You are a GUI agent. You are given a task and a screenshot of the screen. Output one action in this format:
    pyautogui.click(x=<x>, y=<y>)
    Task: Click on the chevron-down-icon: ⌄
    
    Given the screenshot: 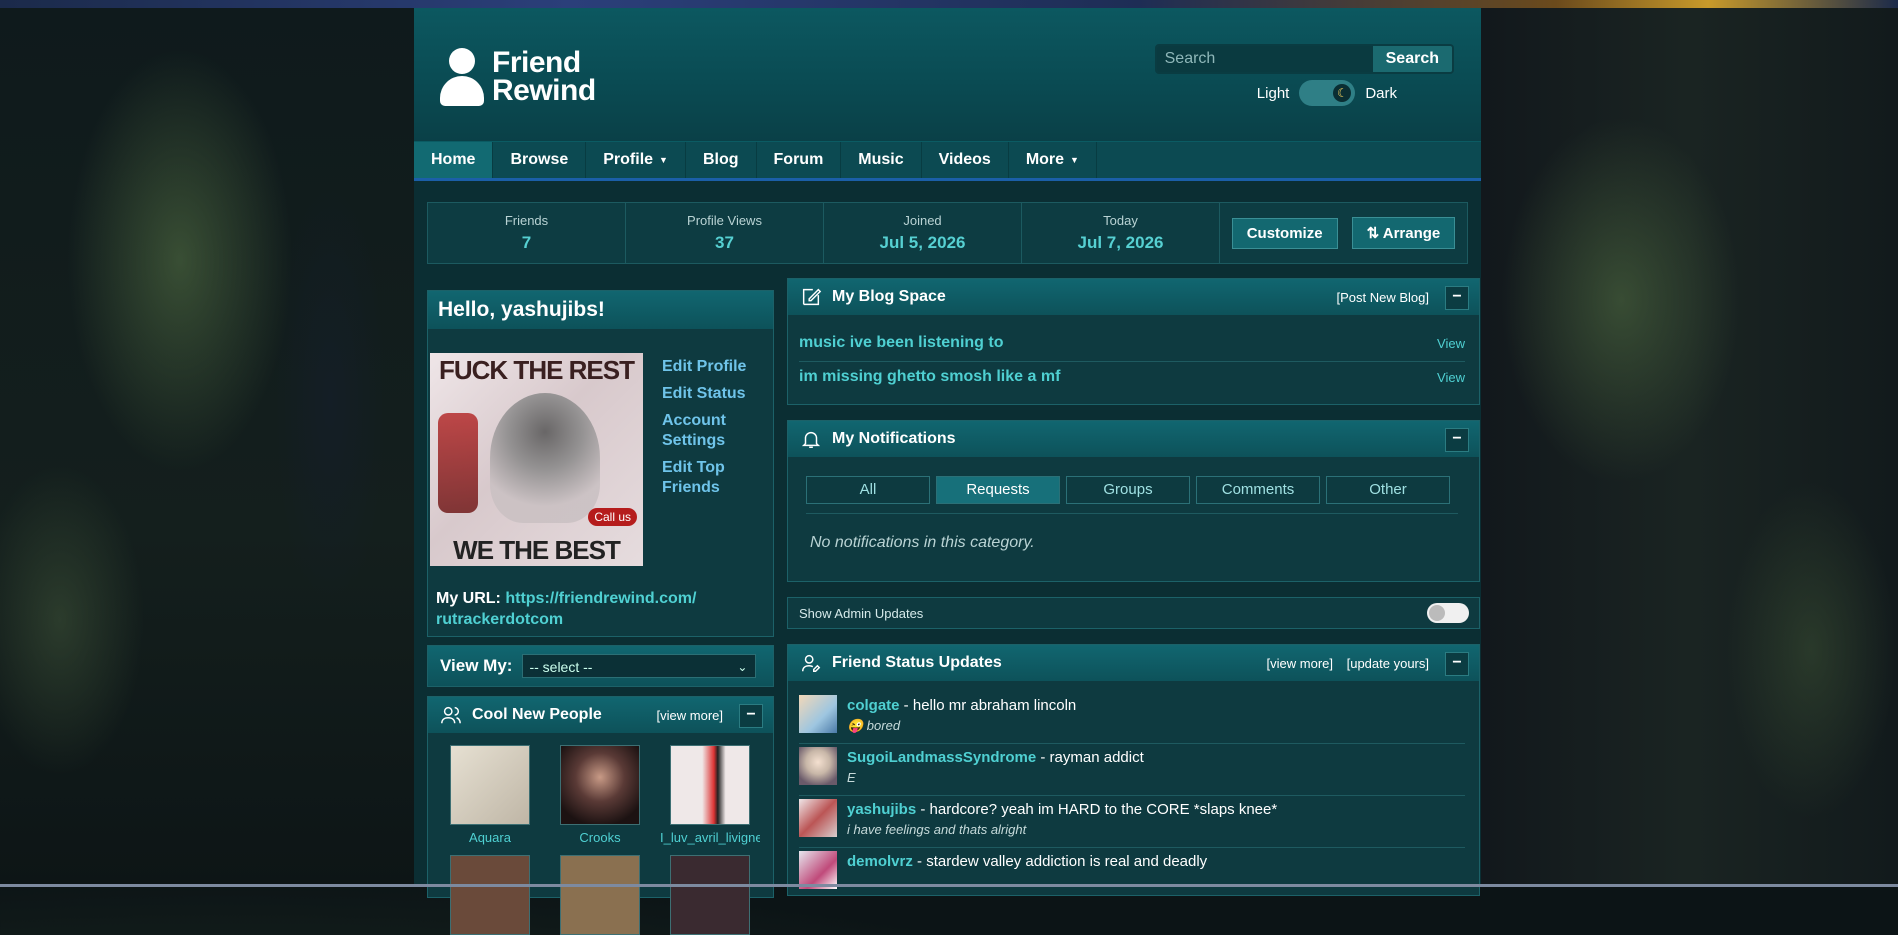 What is the action you would take?
    pyautogui.click(x=742, y=667)
    